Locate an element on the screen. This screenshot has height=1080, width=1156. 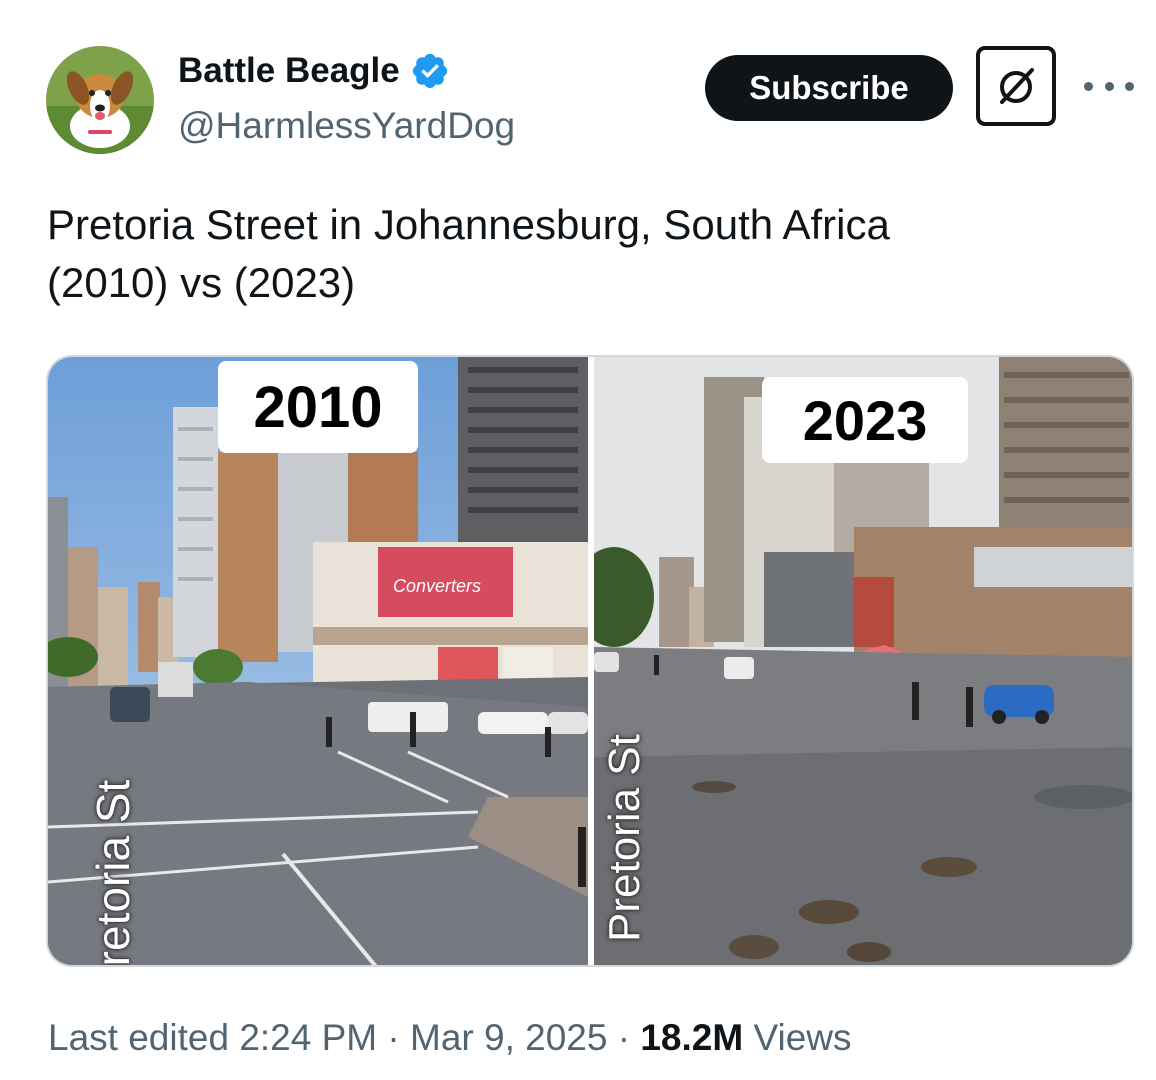
tweet-date: Mar 9, 2025 is located at coordinates (508, 1038).